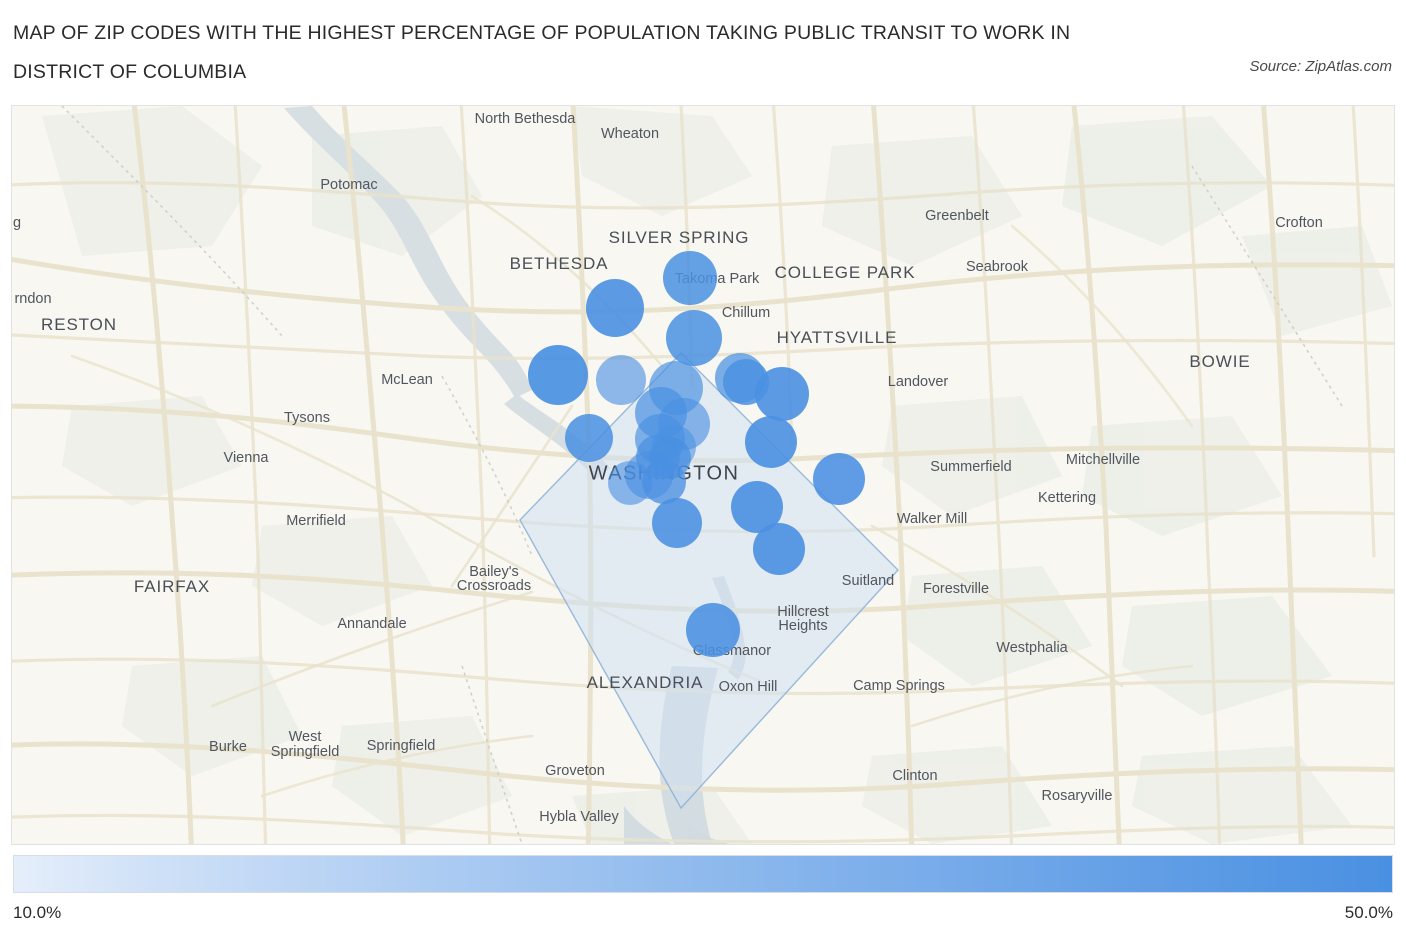  I want to click on legend-max-label: 50.0%, so click(1368, 912).